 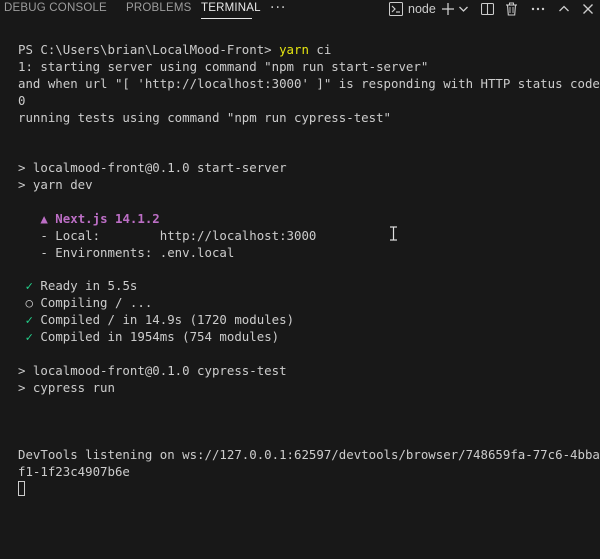 I want to click on terminal-line: > localmood-front@0.1.0 start-server, so click(x=305, y=168).